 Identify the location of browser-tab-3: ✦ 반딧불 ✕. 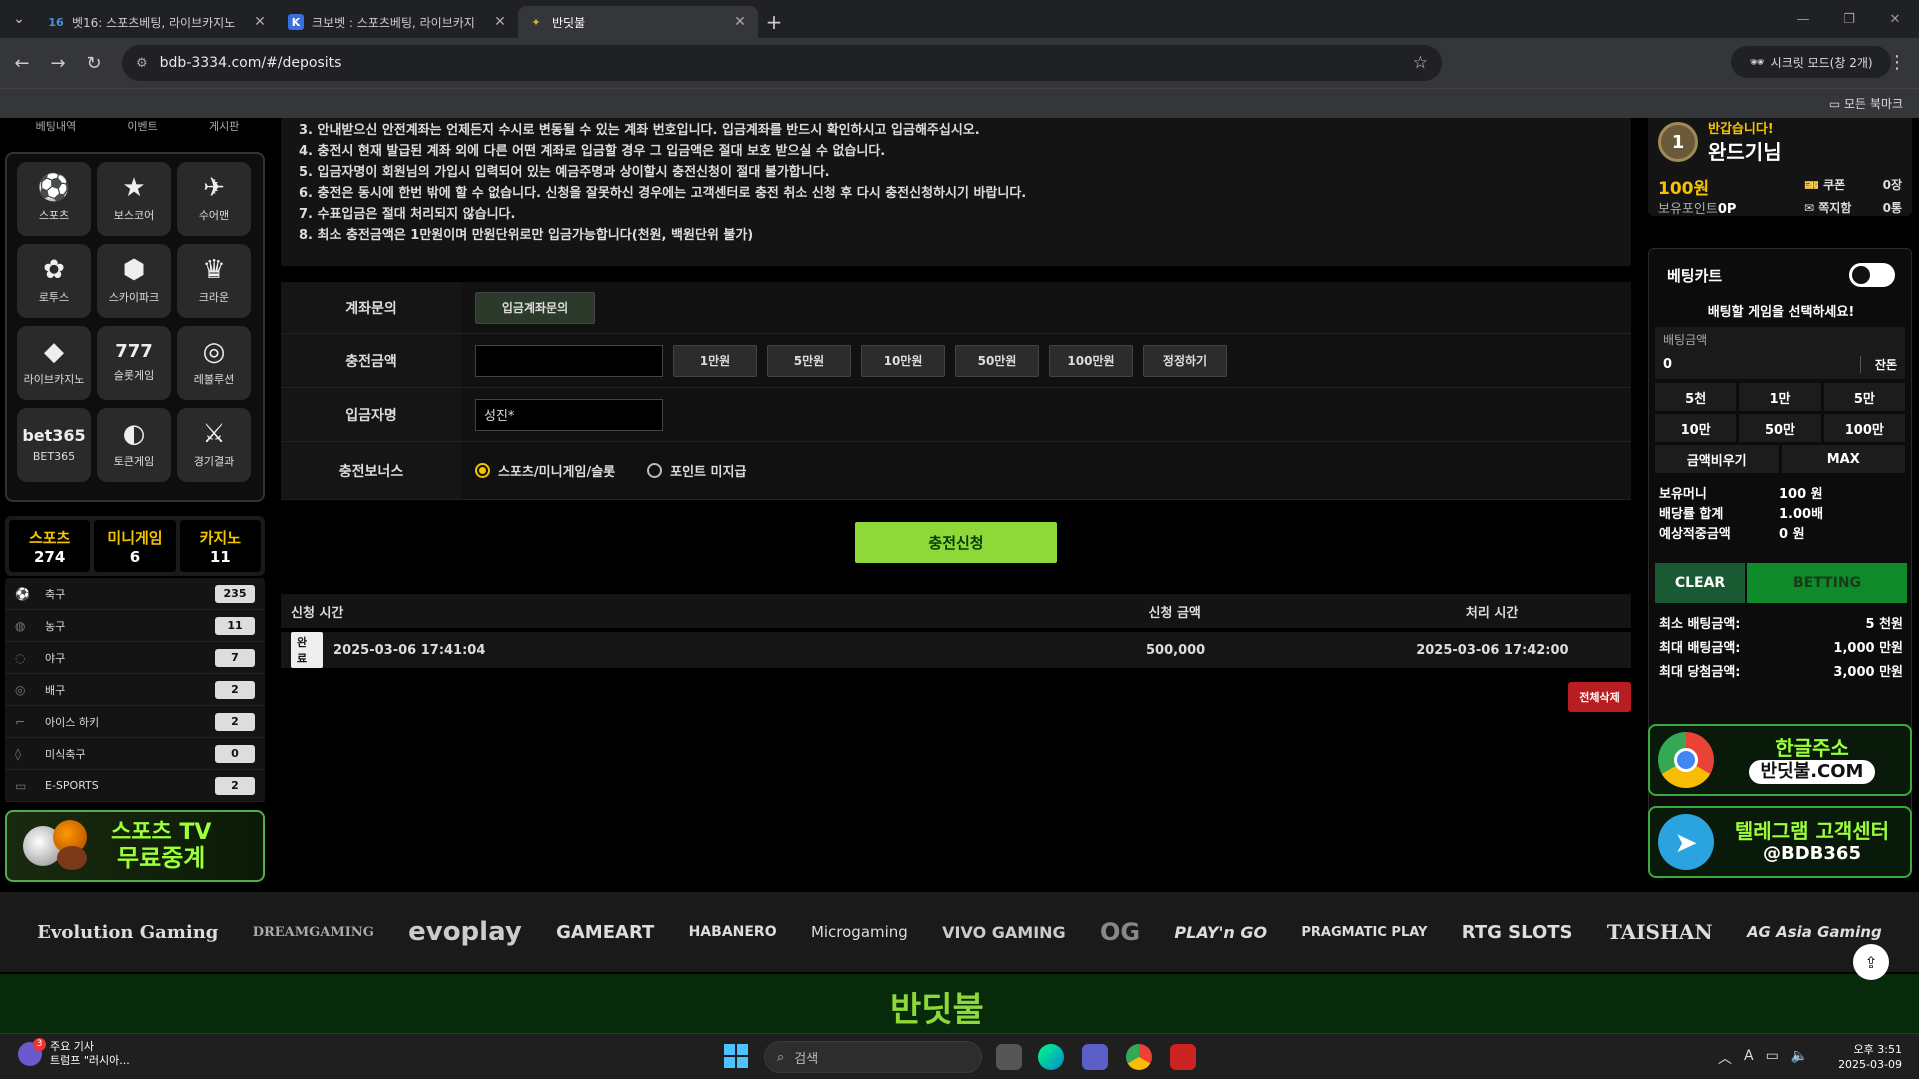
(638, 22).